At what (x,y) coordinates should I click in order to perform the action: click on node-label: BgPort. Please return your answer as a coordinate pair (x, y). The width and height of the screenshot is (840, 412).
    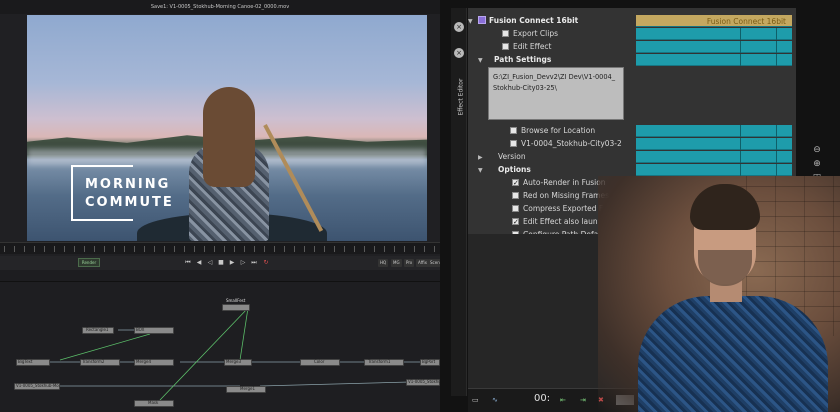
    Looking at the image, I should click on (429, 361).